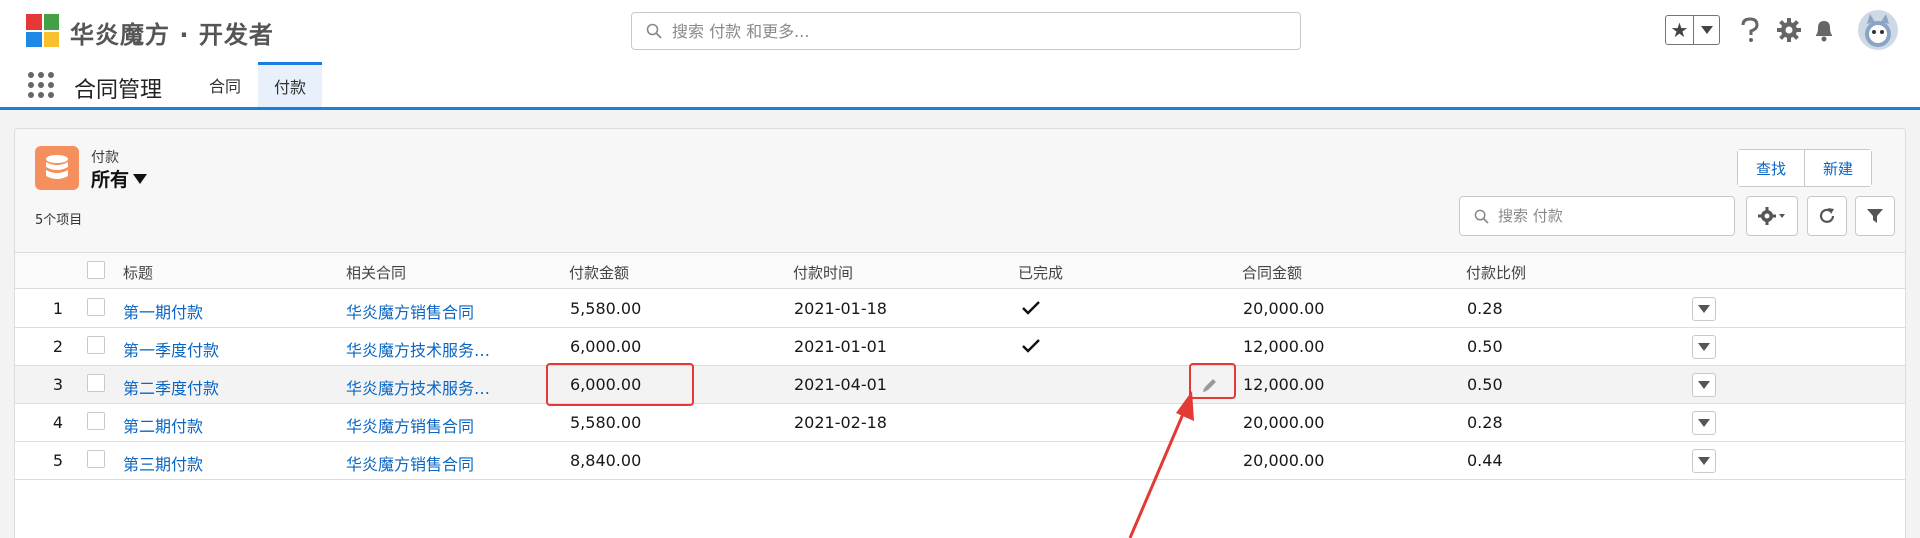 The image size is (1920, 538). What do you see at coordinates (1750, 30) in the screenshot?
I see `help-icon` at bounding box center [1750, 30].